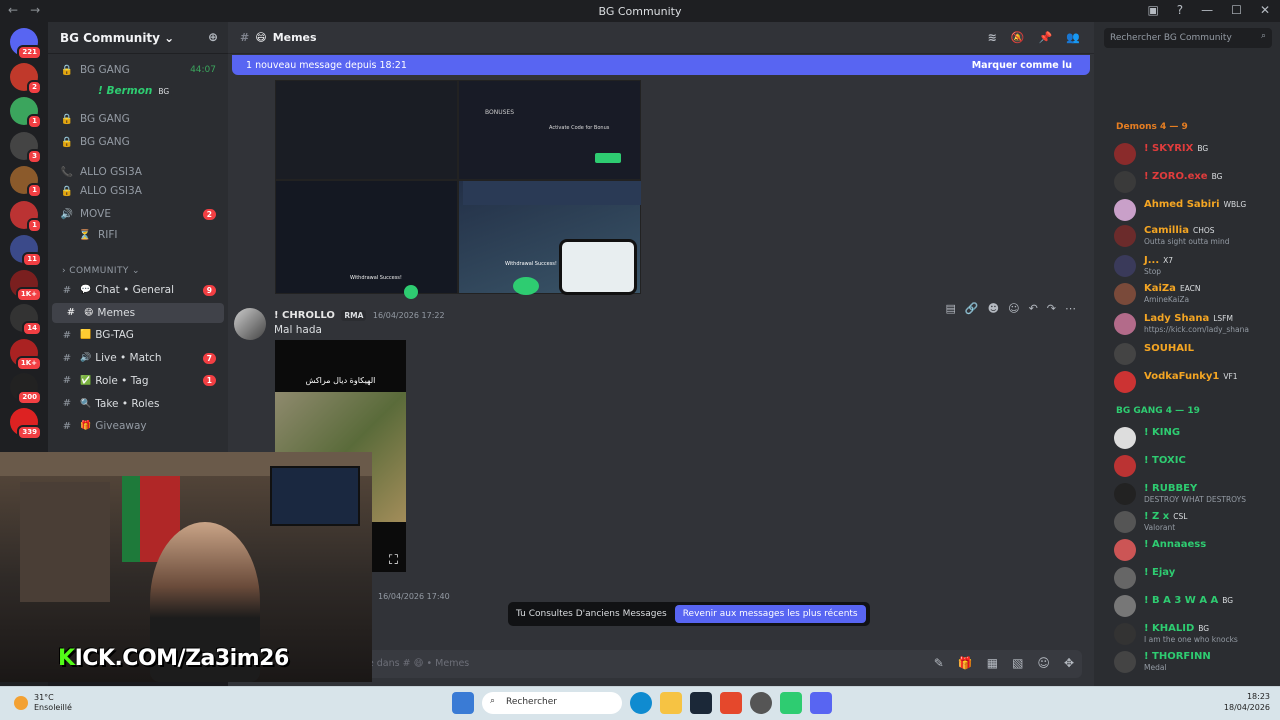 Image resolution: width=1280 pixels, height=720 pixels. I want to click on jump-to-present-button: Revenir aux messages les plus récents, so click(770, 614).